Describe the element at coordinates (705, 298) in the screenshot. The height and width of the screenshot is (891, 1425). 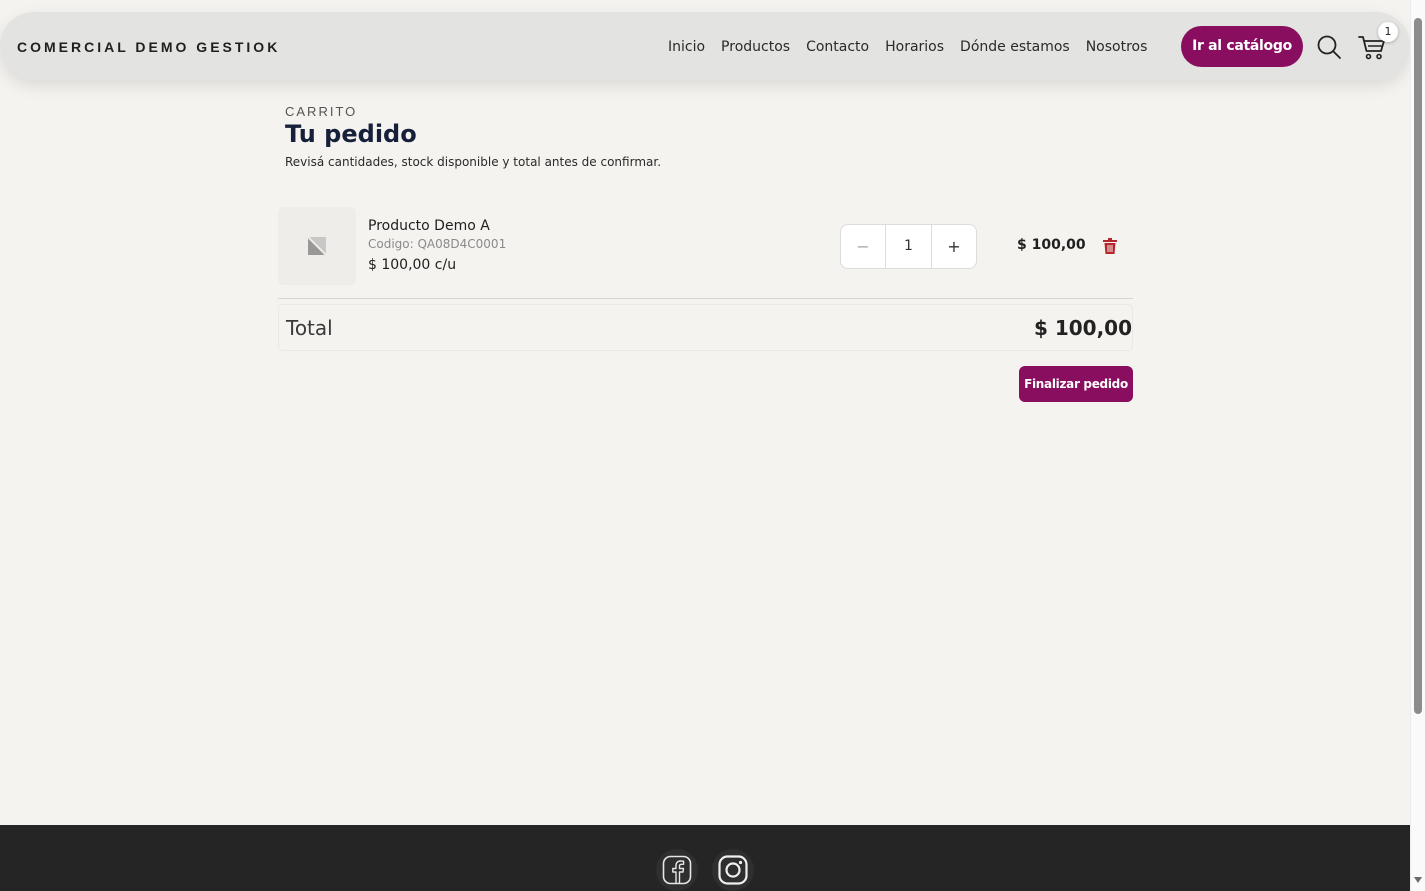
I see `divider` at that location.